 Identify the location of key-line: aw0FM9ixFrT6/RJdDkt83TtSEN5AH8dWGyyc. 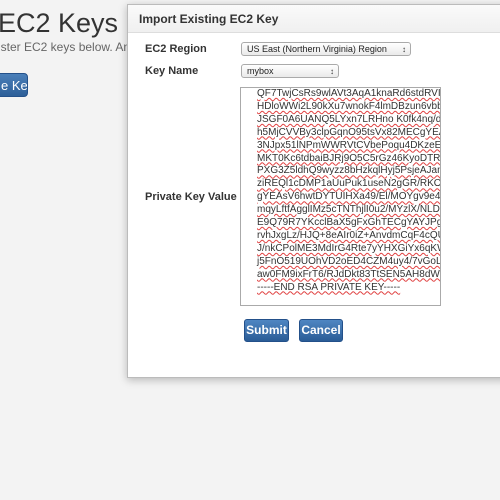
(348, 274).